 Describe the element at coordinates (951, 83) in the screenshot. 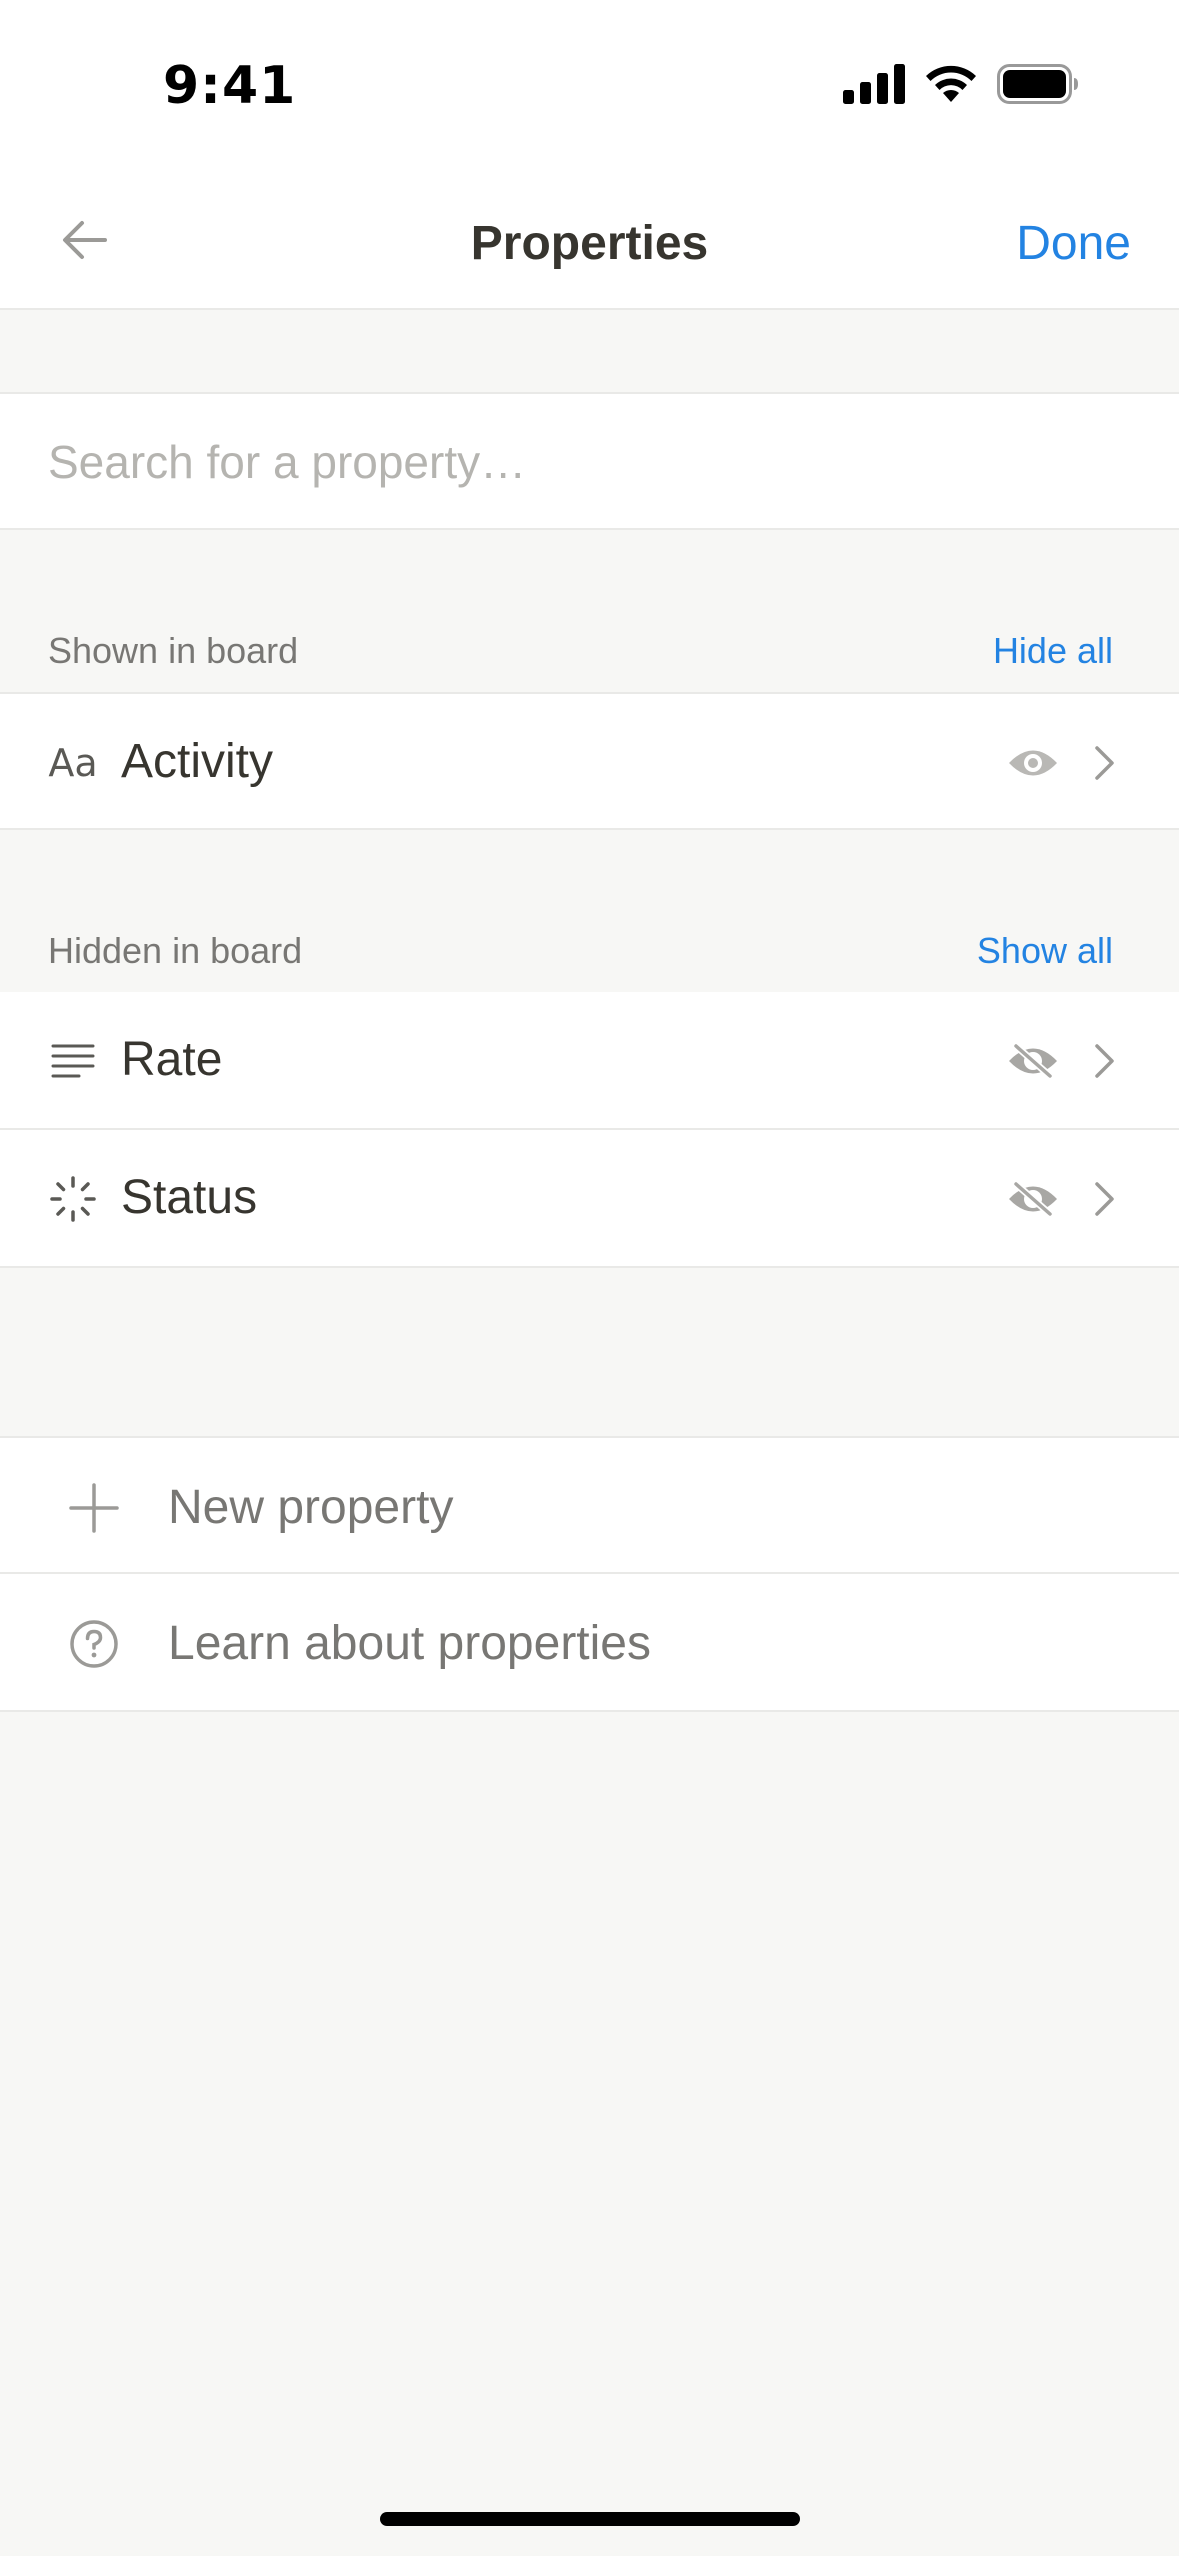

I see `wifi-icon` at that location.